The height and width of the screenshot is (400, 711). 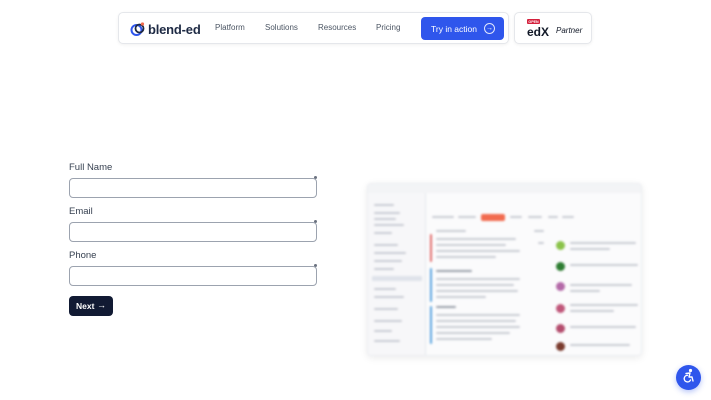 I want to click on full-name-input, so click(x=193, y=188).